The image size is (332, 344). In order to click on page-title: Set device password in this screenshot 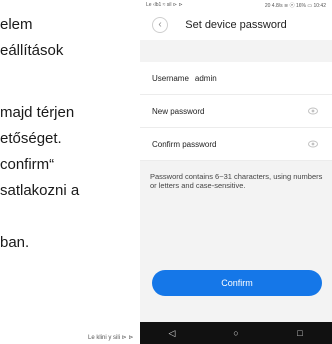, I will do `click(236, 25)`.